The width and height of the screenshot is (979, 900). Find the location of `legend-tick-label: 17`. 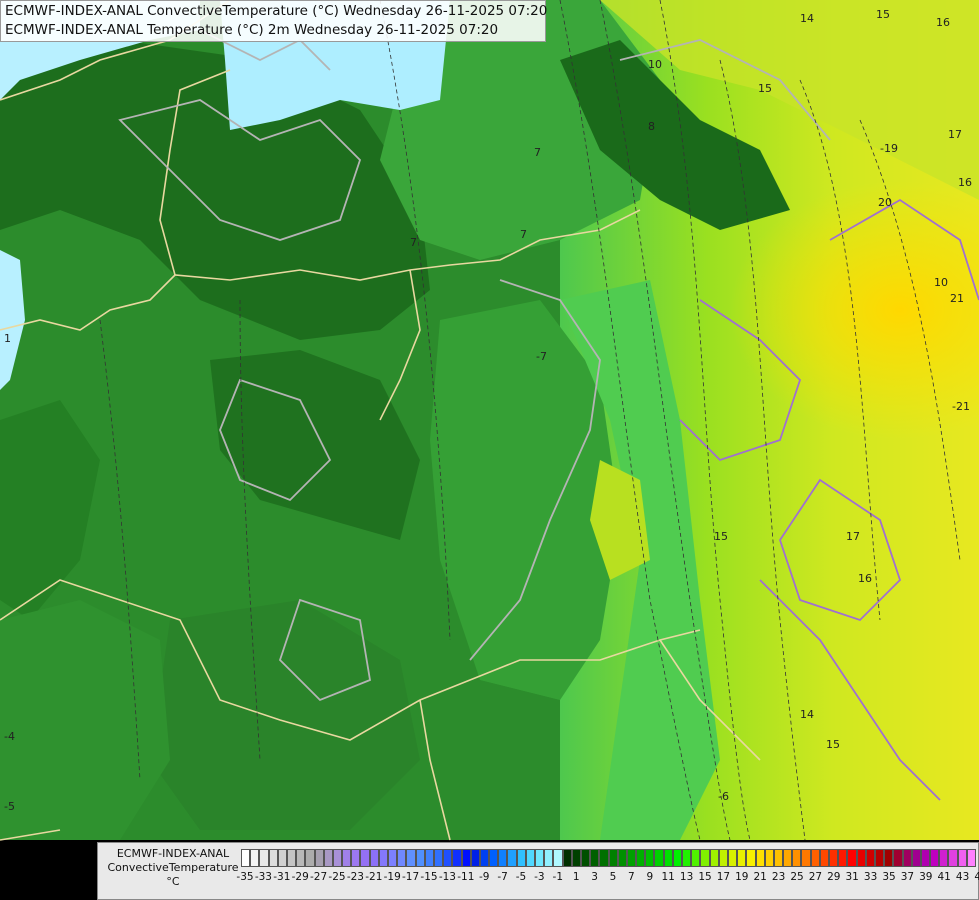

legend-tick-label: 17 is located at coordinates (723, 877).